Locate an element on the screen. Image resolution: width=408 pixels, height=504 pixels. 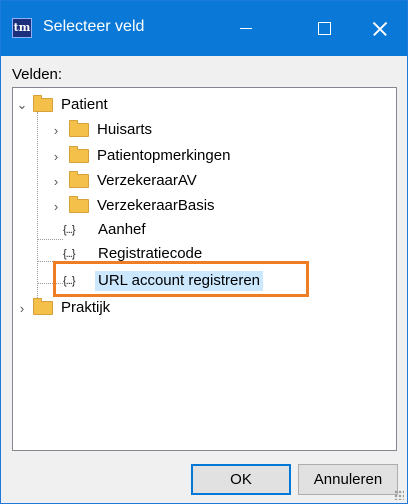
tree-node-verzekeraarav: VerzekeraarAV is located at coordinates (134, 181).